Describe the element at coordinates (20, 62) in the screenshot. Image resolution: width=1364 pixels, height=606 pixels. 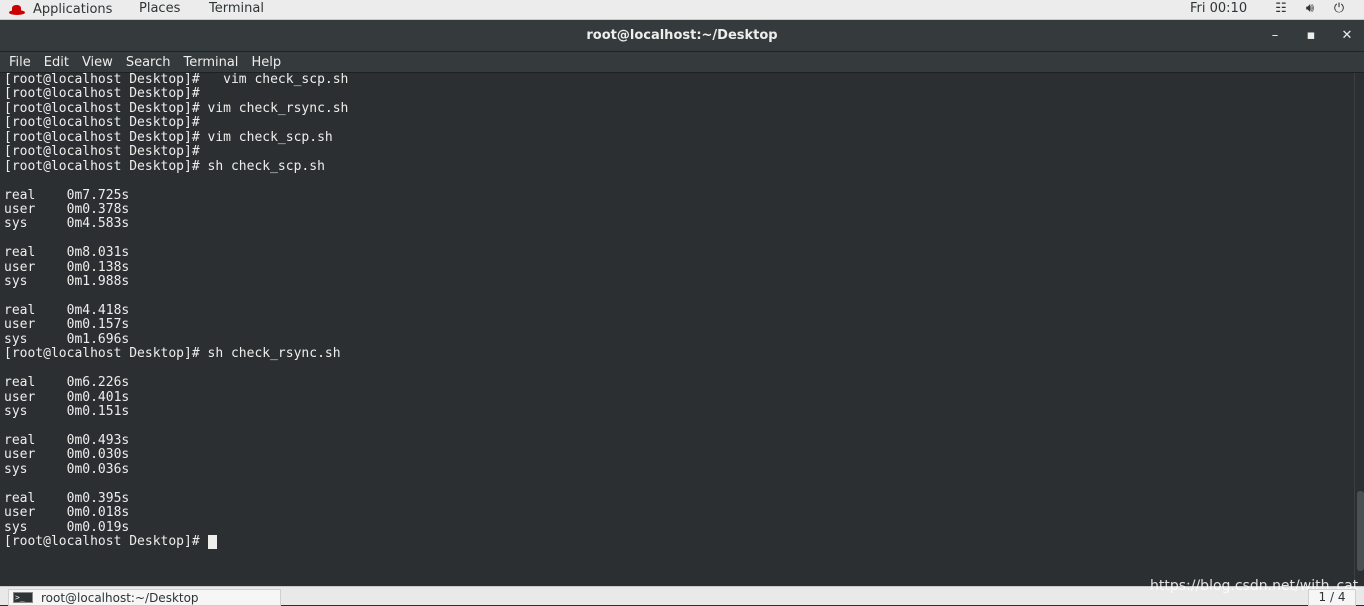
I see `menu-file: File` at that location.